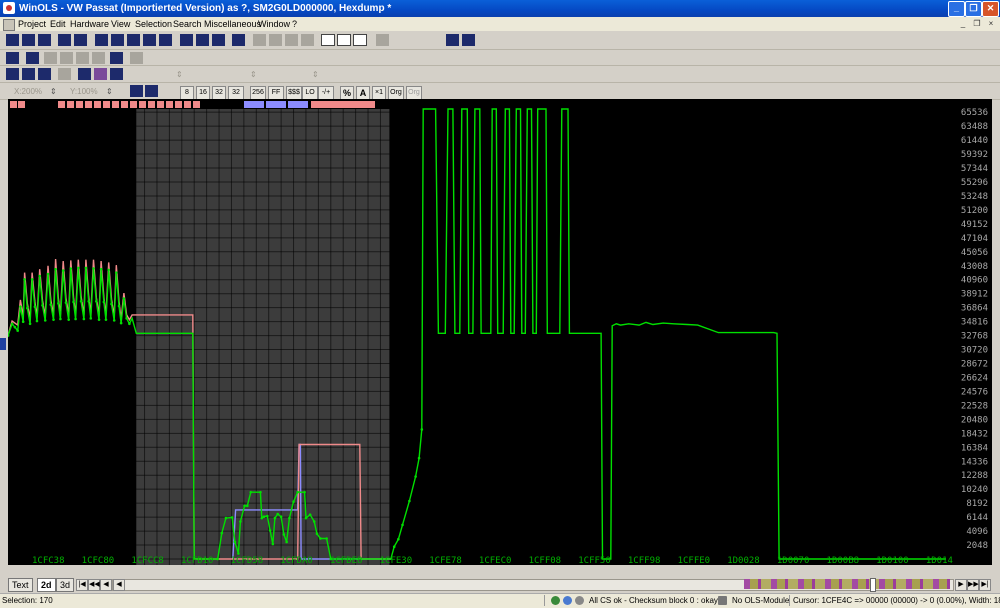  I want to click on eraser-icon, so click(12, 58).